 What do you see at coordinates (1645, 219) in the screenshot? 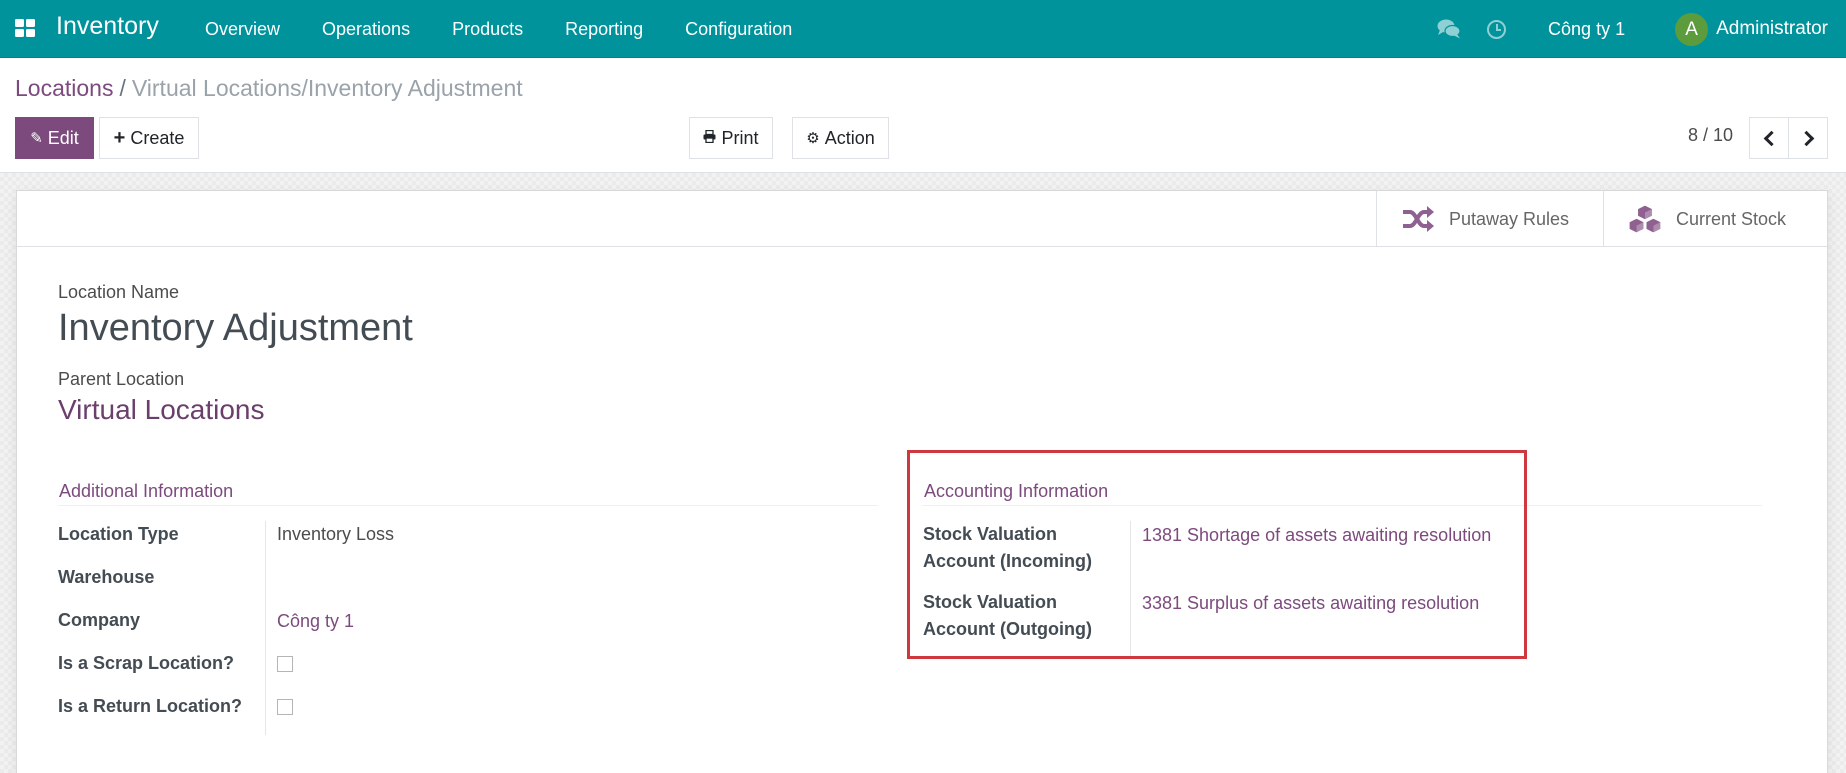
I see `cubes-icon` at bounding box center [1645, 219].